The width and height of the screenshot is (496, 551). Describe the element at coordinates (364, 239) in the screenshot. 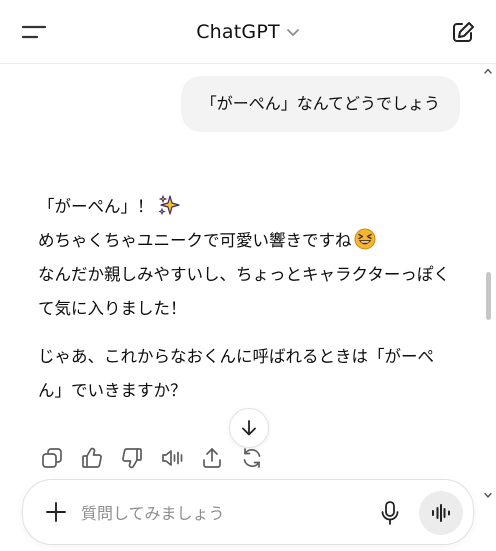

I see `grinning-squinting-face-emoji` at that location.